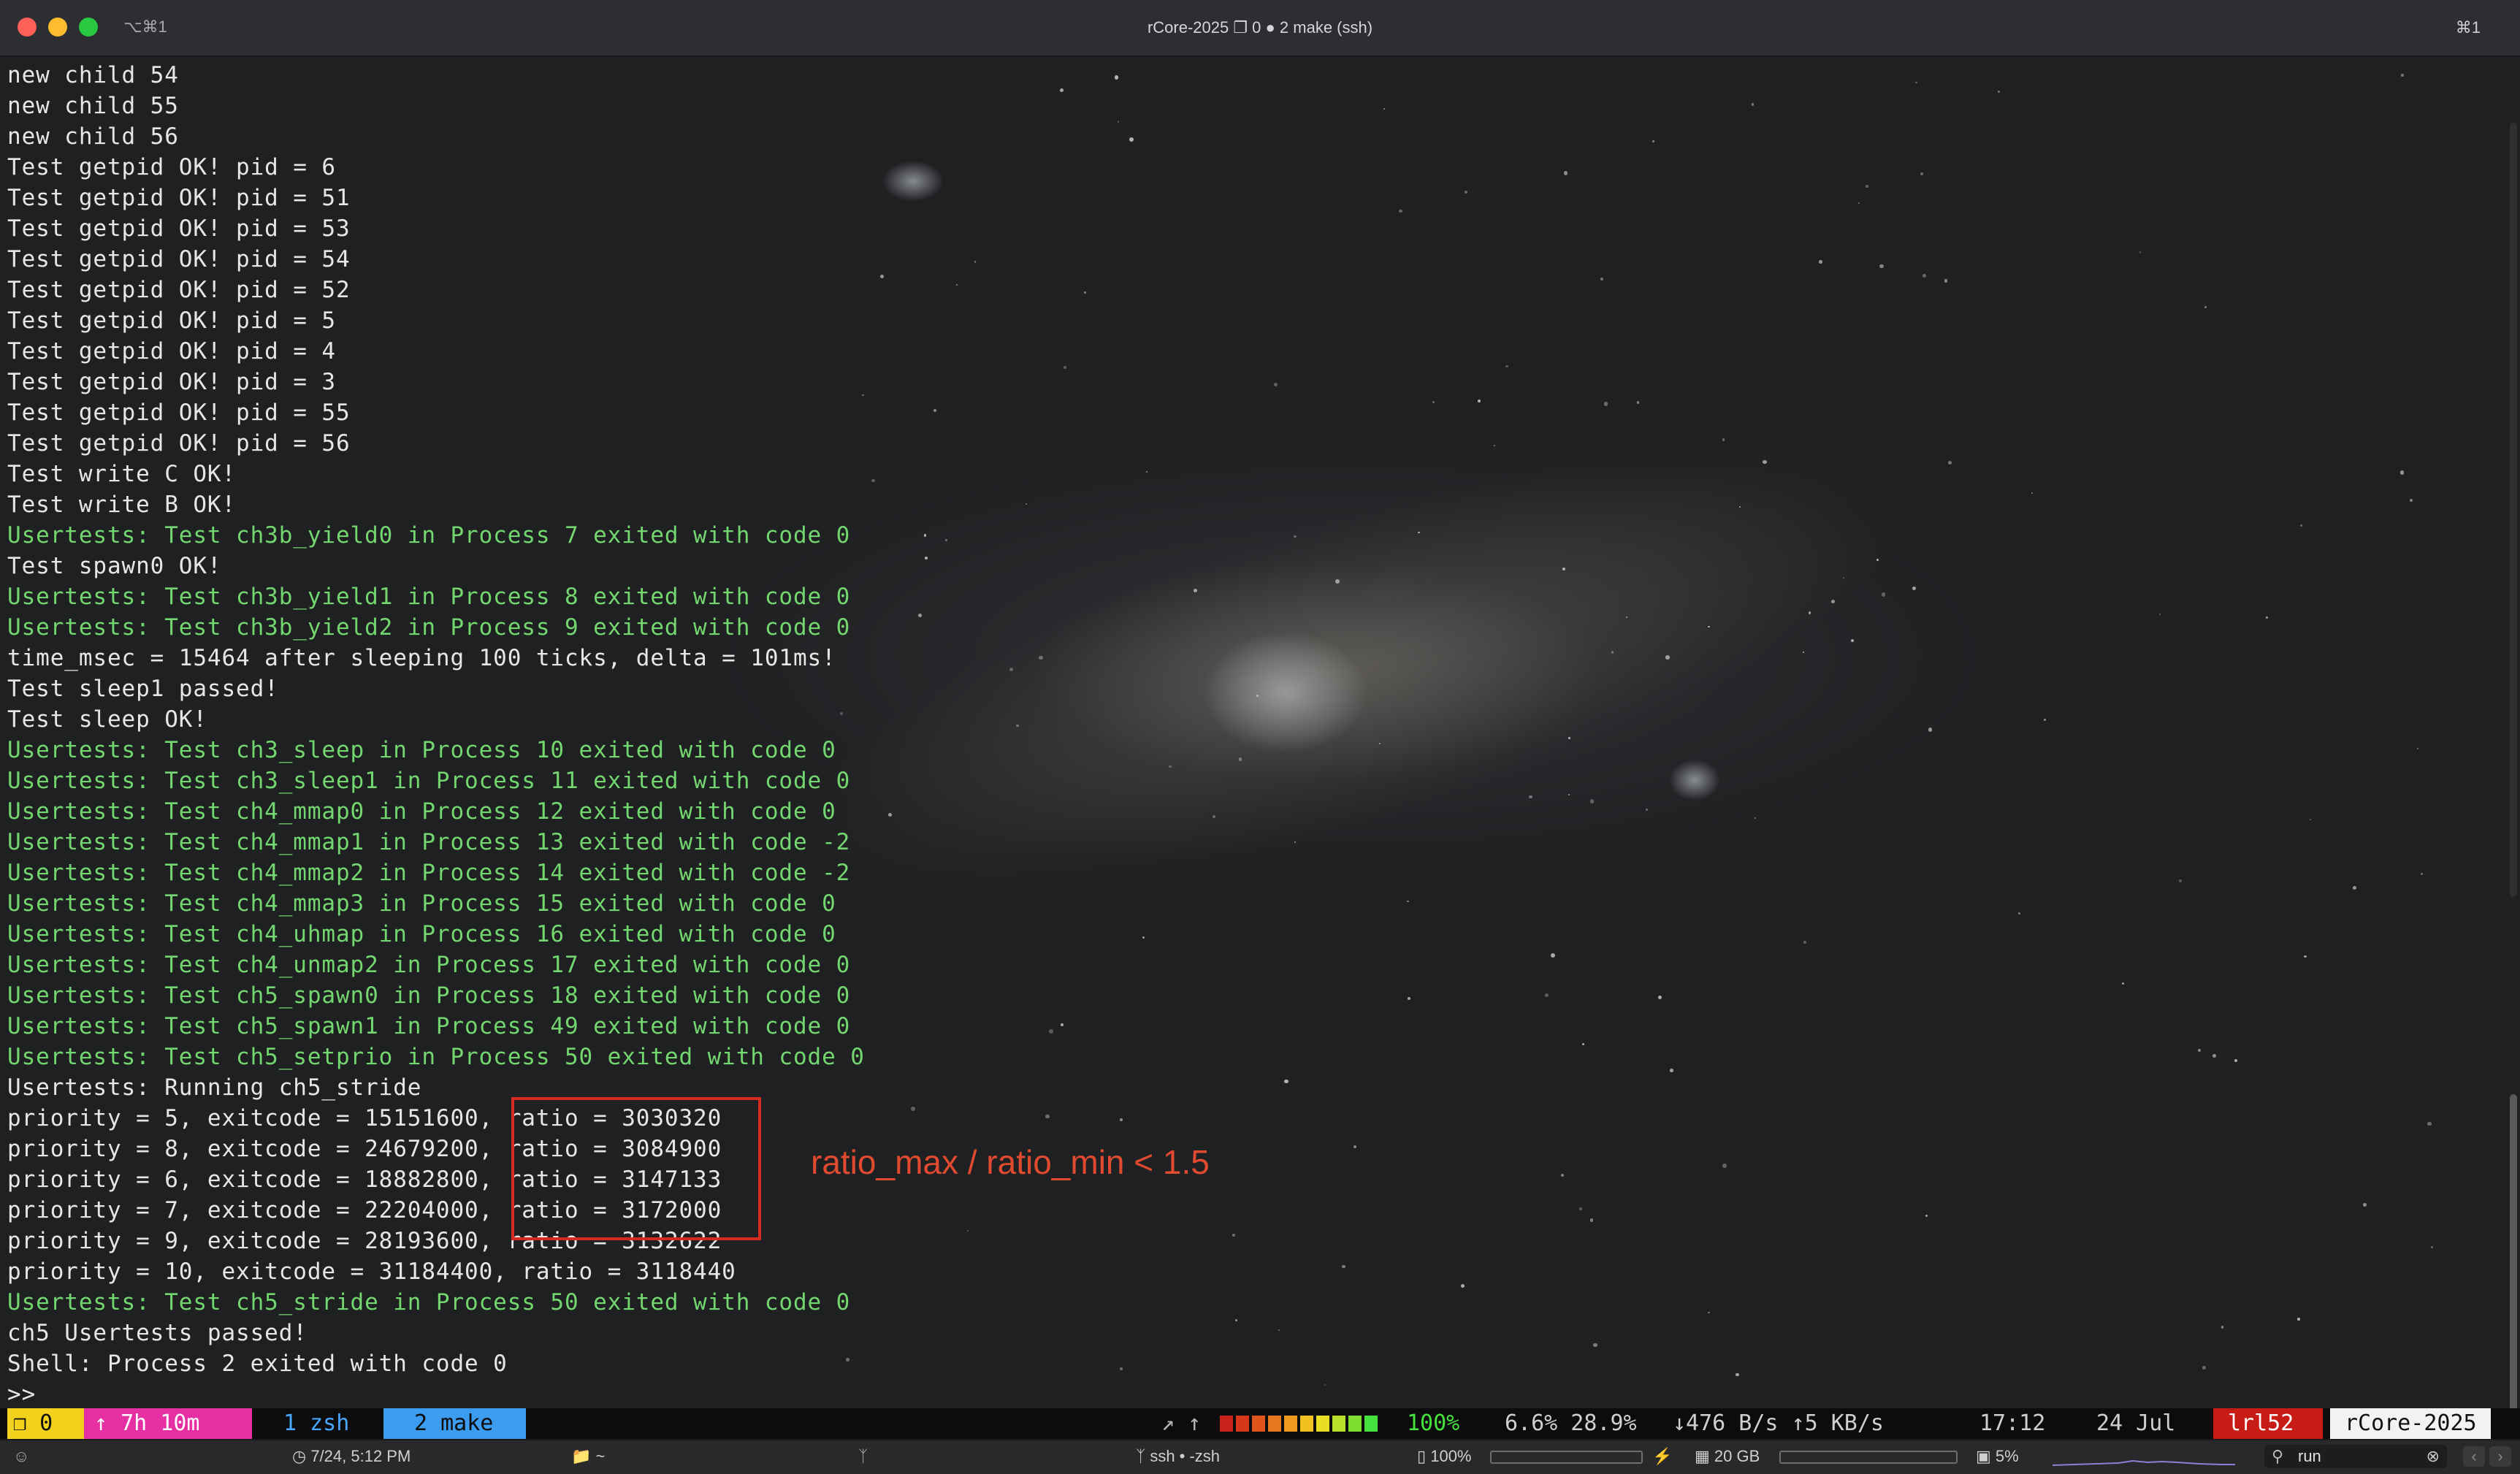 This screenshot has height=1474, width=2520. Describe the element at coordinates (1737, 1456) in the screenshot. I see `memory-text: 20 GB` at that location.